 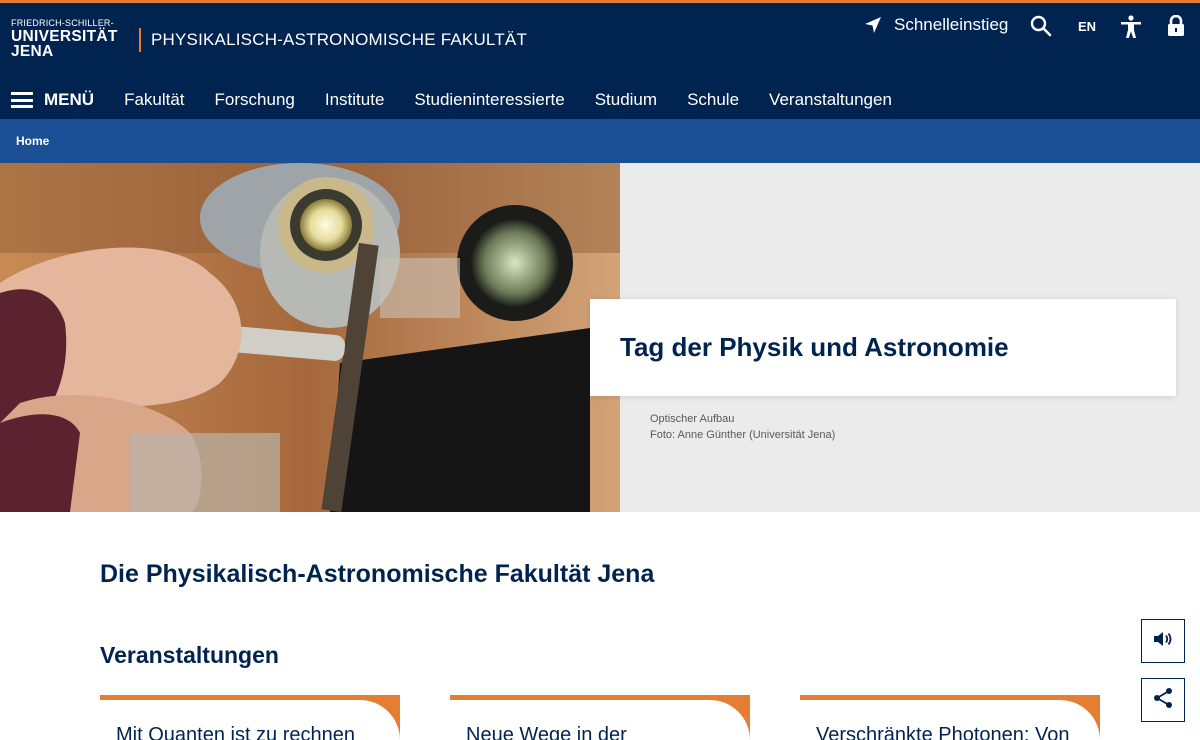 What do you see at coordinates (489, 100) in the screenshot?
I see `nav-item-studieninteressierte: Studieninteressierte` at bounding box center [489, 100].